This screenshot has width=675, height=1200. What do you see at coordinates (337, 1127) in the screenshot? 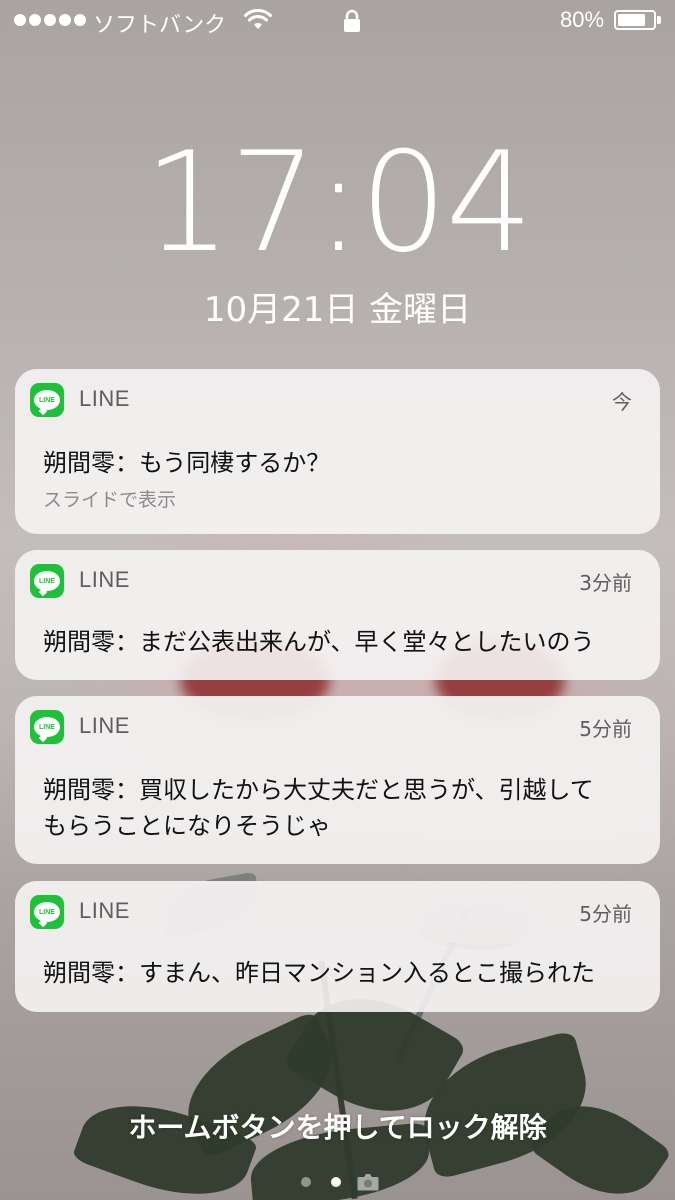
I see `unlock-hint: ホームボタンを押してロック解除` at bounding box center [337, 1127].